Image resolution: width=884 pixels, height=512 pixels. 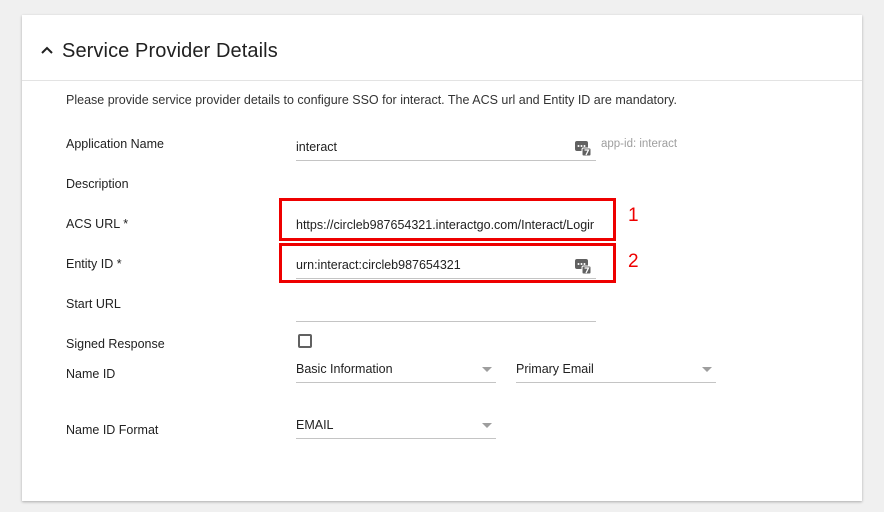 I want to click on app-id-hint: app-id: interact, so click(x=639, y=144).